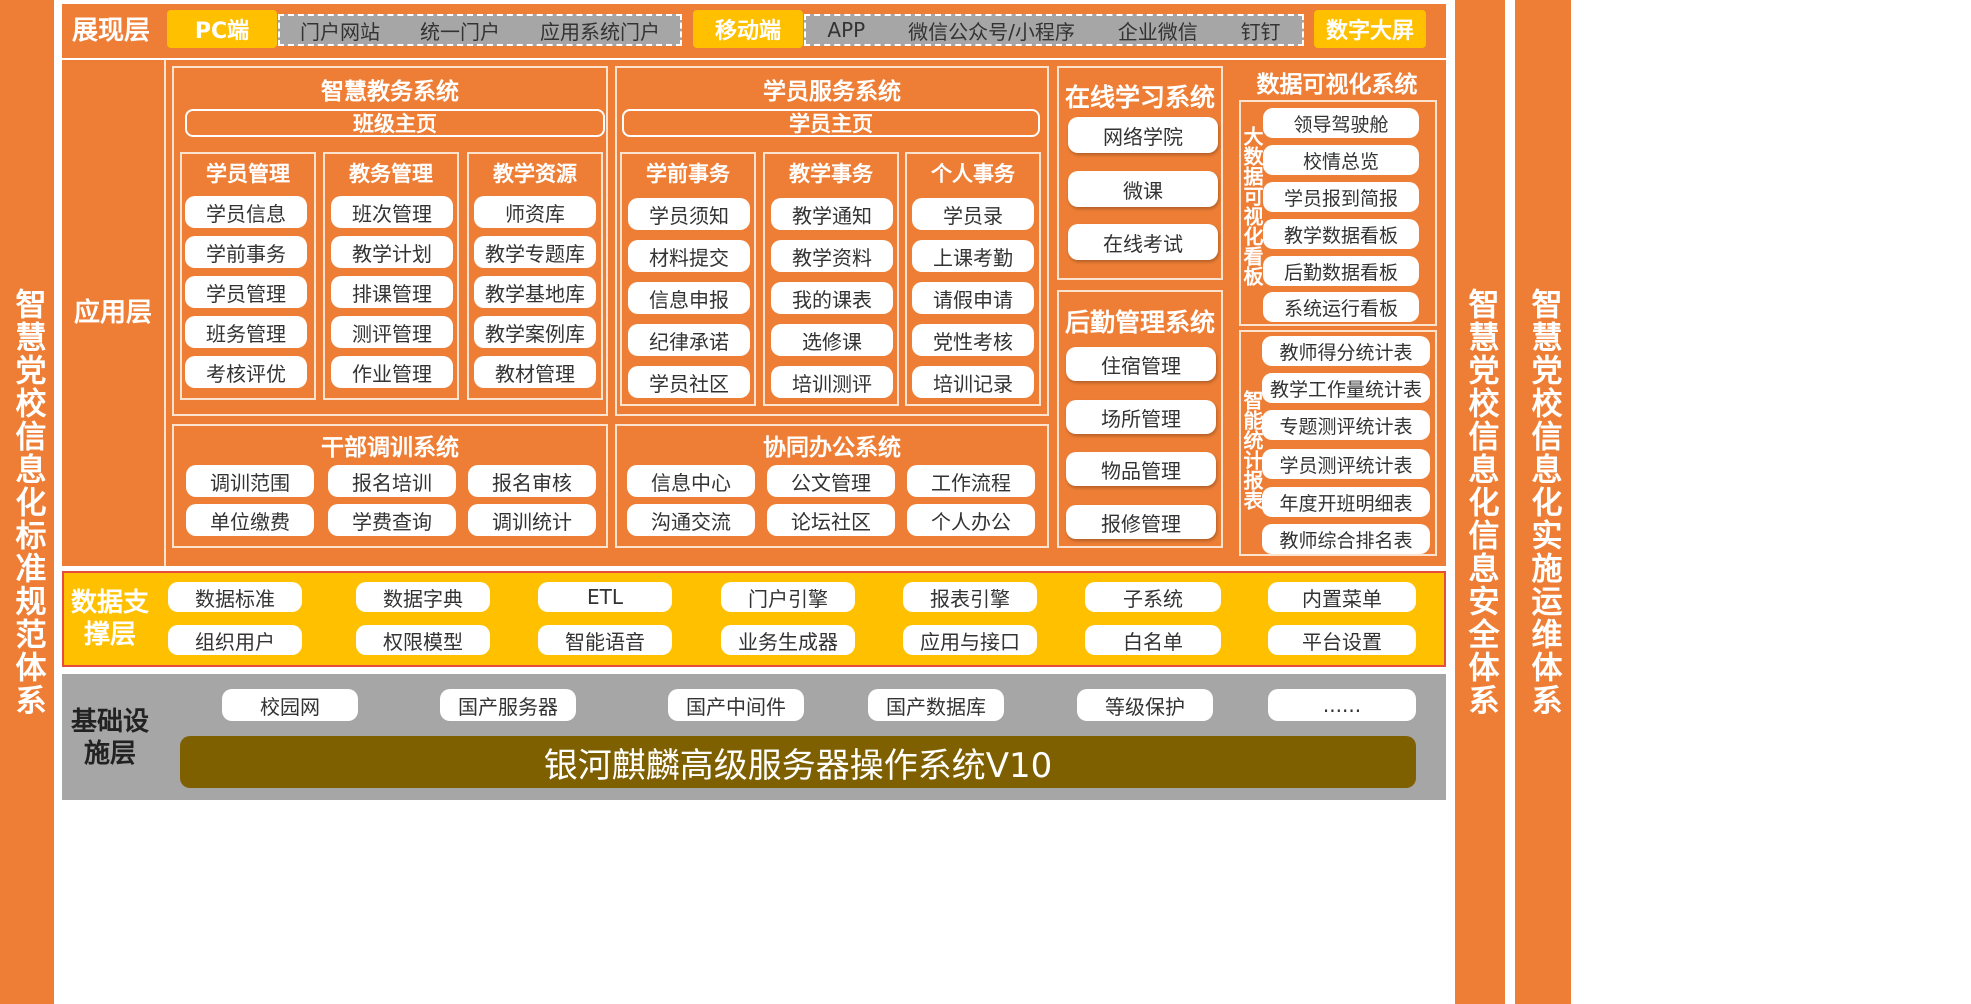  I want to click on module-item: 报修管理, so click(1141, 522).